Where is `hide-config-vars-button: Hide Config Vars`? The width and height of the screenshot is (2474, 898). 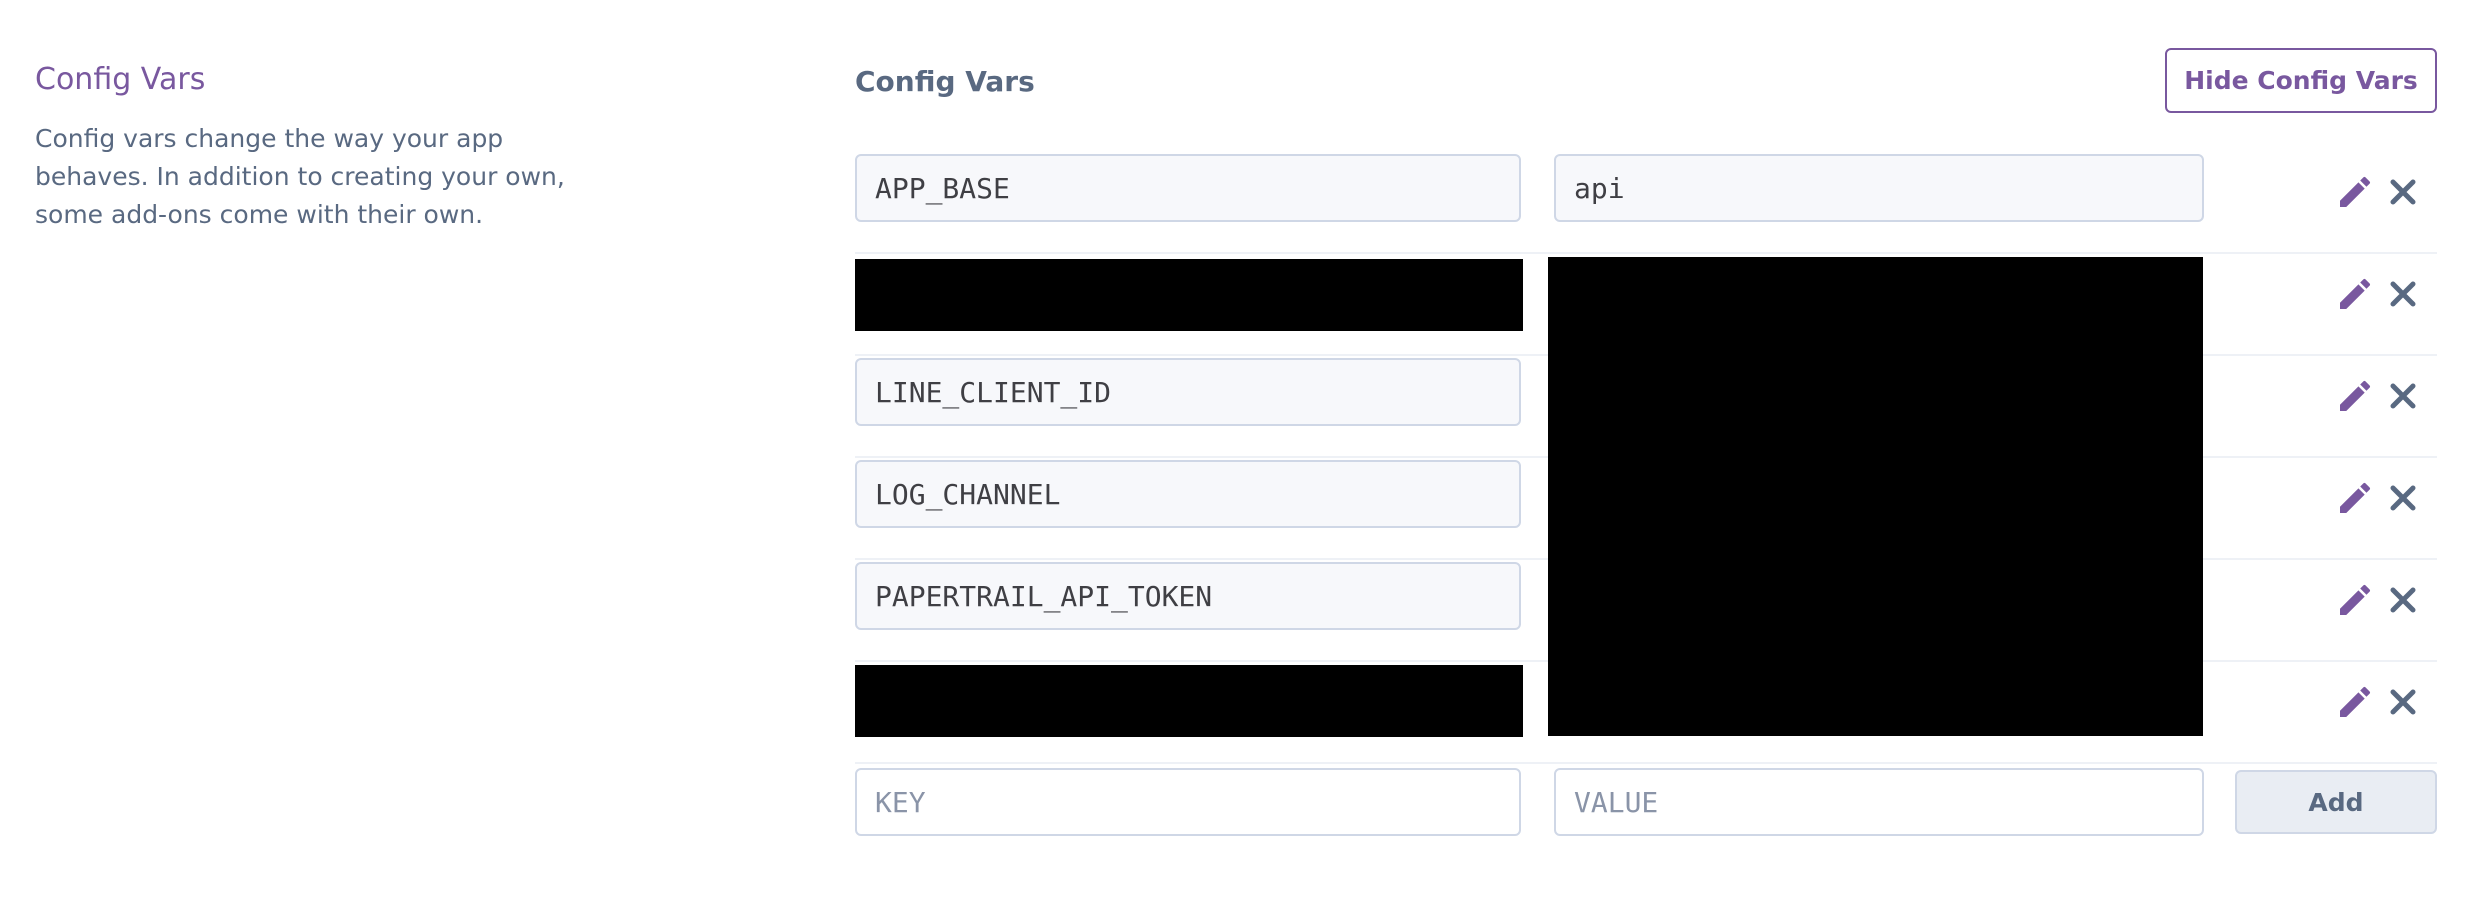 hide-config-vars-button: Hide Config Vars is located at coordinates (2301, 80).